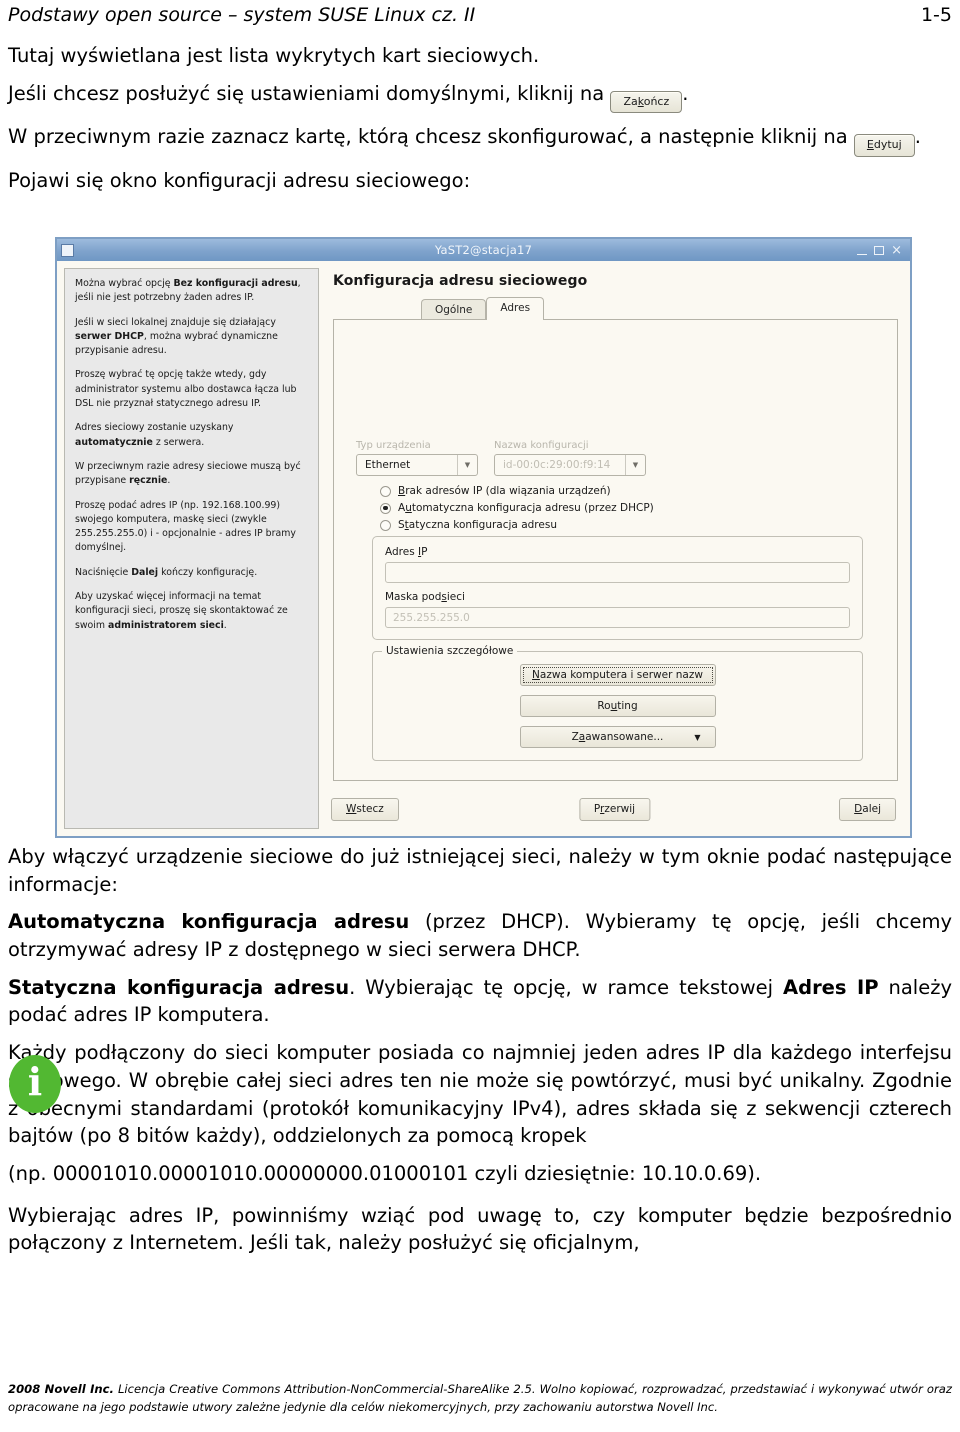  I want to click on abort-button: Przerwij, so click(614, 809).